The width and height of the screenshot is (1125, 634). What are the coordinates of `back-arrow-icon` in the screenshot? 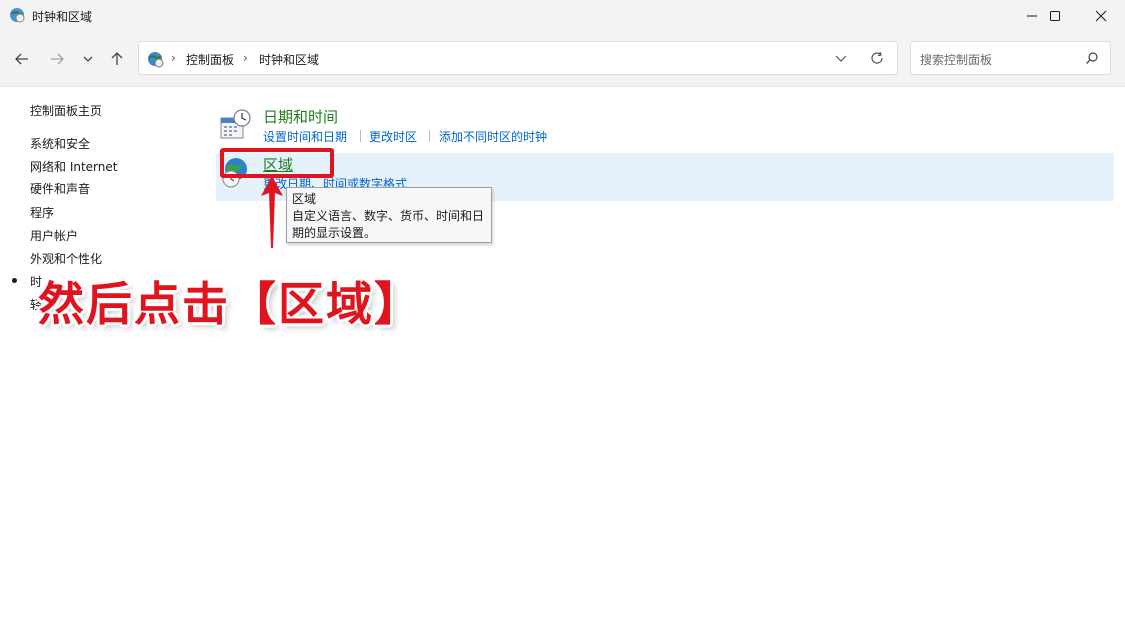 It's located at (21, 59).